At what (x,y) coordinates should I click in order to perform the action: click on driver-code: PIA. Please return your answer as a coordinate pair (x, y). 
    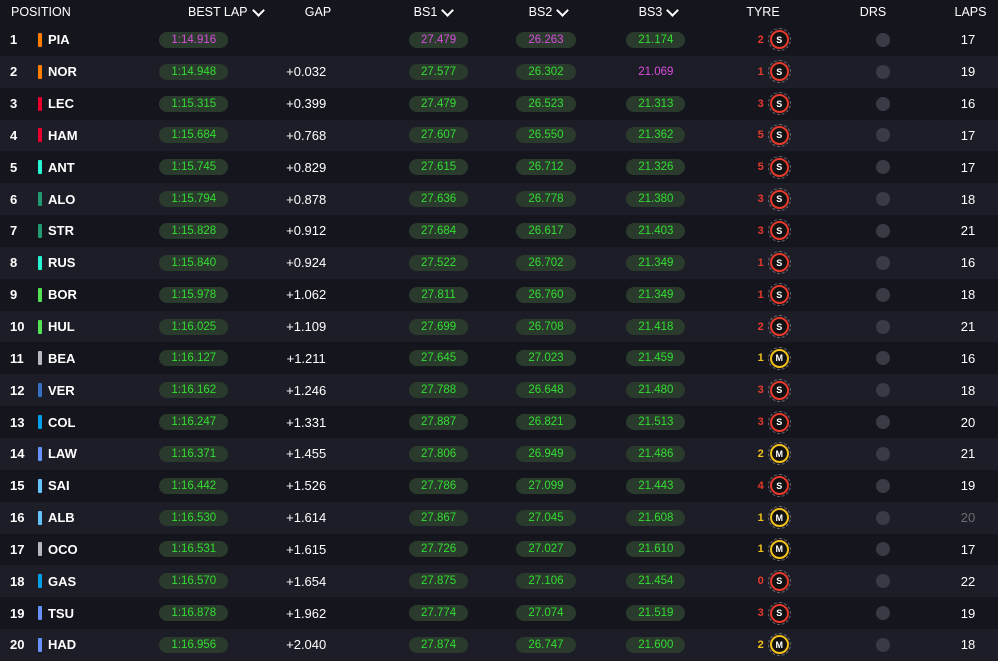
    Looking at the image, I should click on (99, 40).